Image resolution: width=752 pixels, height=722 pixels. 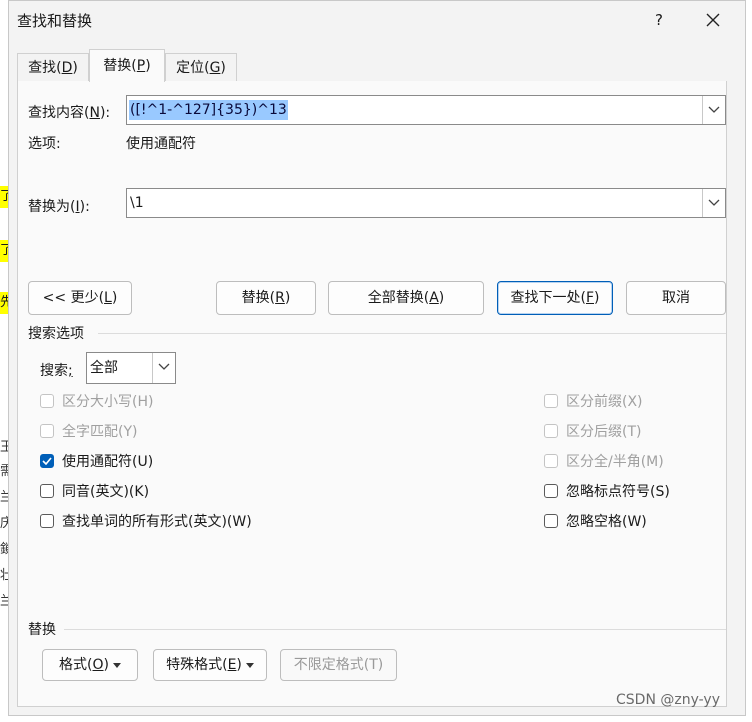 I want to click on checkbox-label: 区分后缀(T), so click(x=604, y=432).